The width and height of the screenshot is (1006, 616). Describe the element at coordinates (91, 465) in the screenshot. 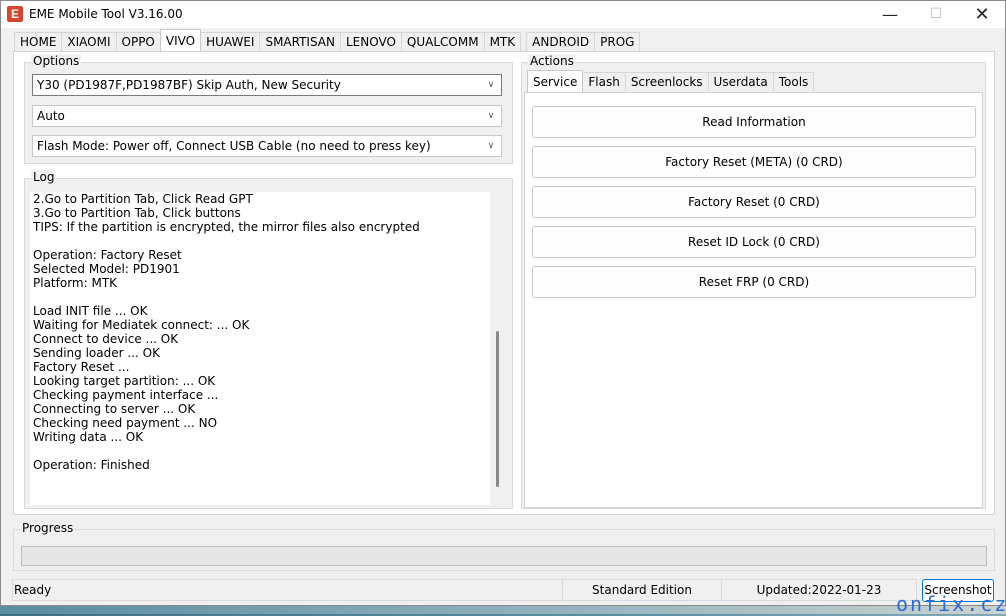

I see `log-line: Operation: Finished` at that location.